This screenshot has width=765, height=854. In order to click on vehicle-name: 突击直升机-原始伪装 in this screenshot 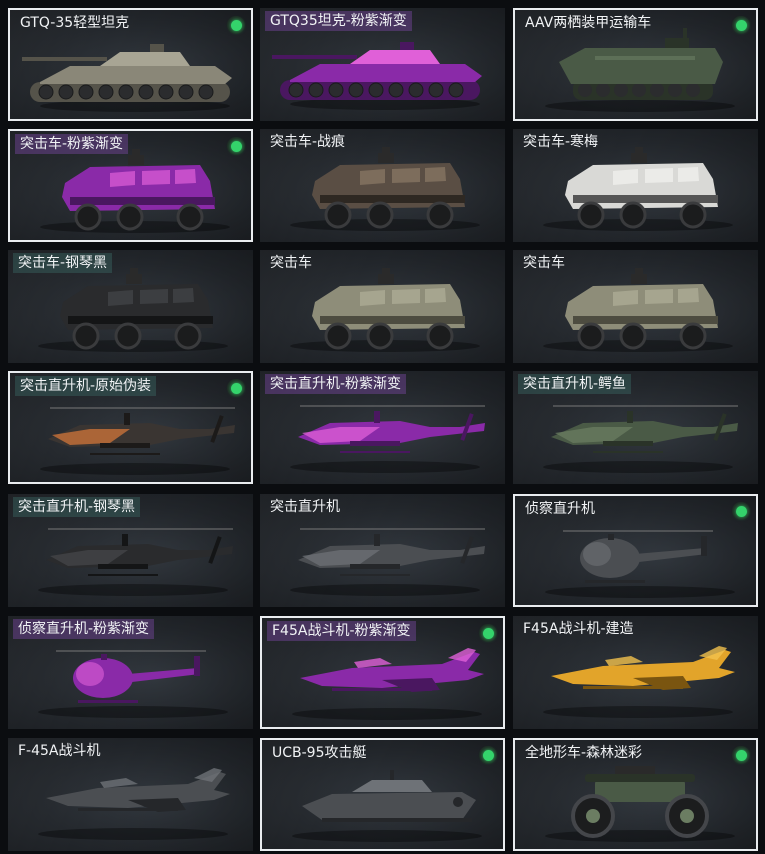, I will do `click(86, 386)`.